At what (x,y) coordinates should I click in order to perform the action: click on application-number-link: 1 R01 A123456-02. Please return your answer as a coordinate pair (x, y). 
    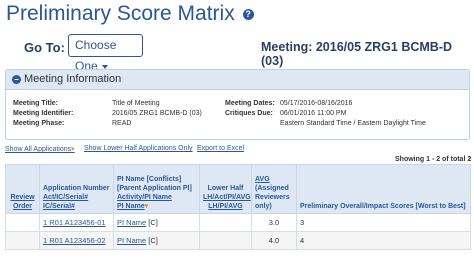
    Looking at the image, I should click on (74, 240).